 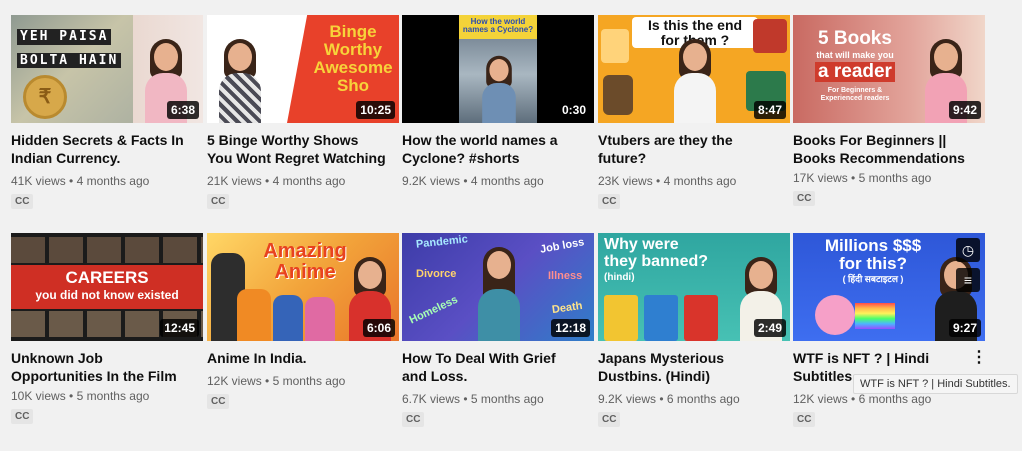 What do you see at coordinates (431, 399) in the screenshot?
I see `view-count: 6.7K views` at bounding box center [431, 399].